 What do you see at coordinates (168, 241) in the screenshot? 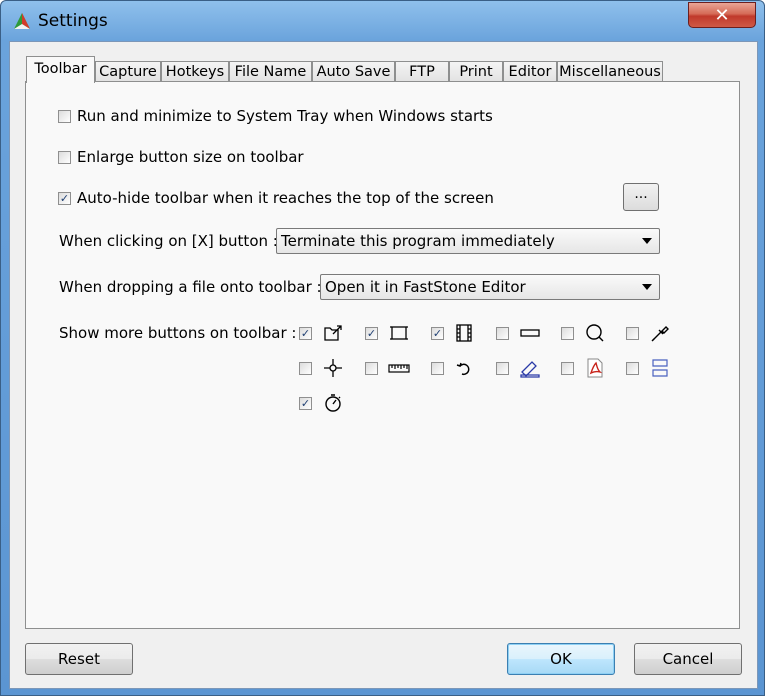
I see `x-button-label: When clicking on [X] button :` at bounding box center [168, 241].